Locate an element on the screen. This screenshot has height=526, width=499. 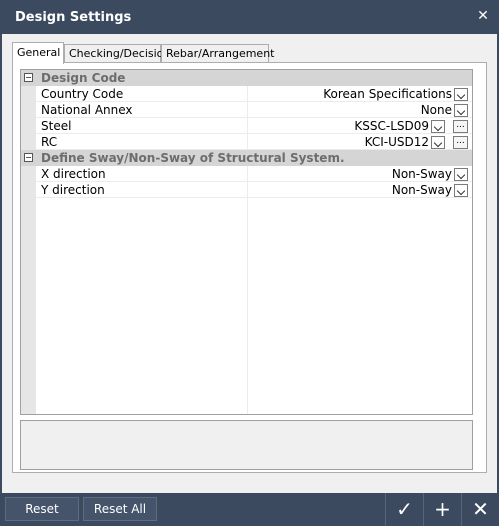
property-row-country-code: Country Code Korean Specifications is located at coordinates (246, 94).